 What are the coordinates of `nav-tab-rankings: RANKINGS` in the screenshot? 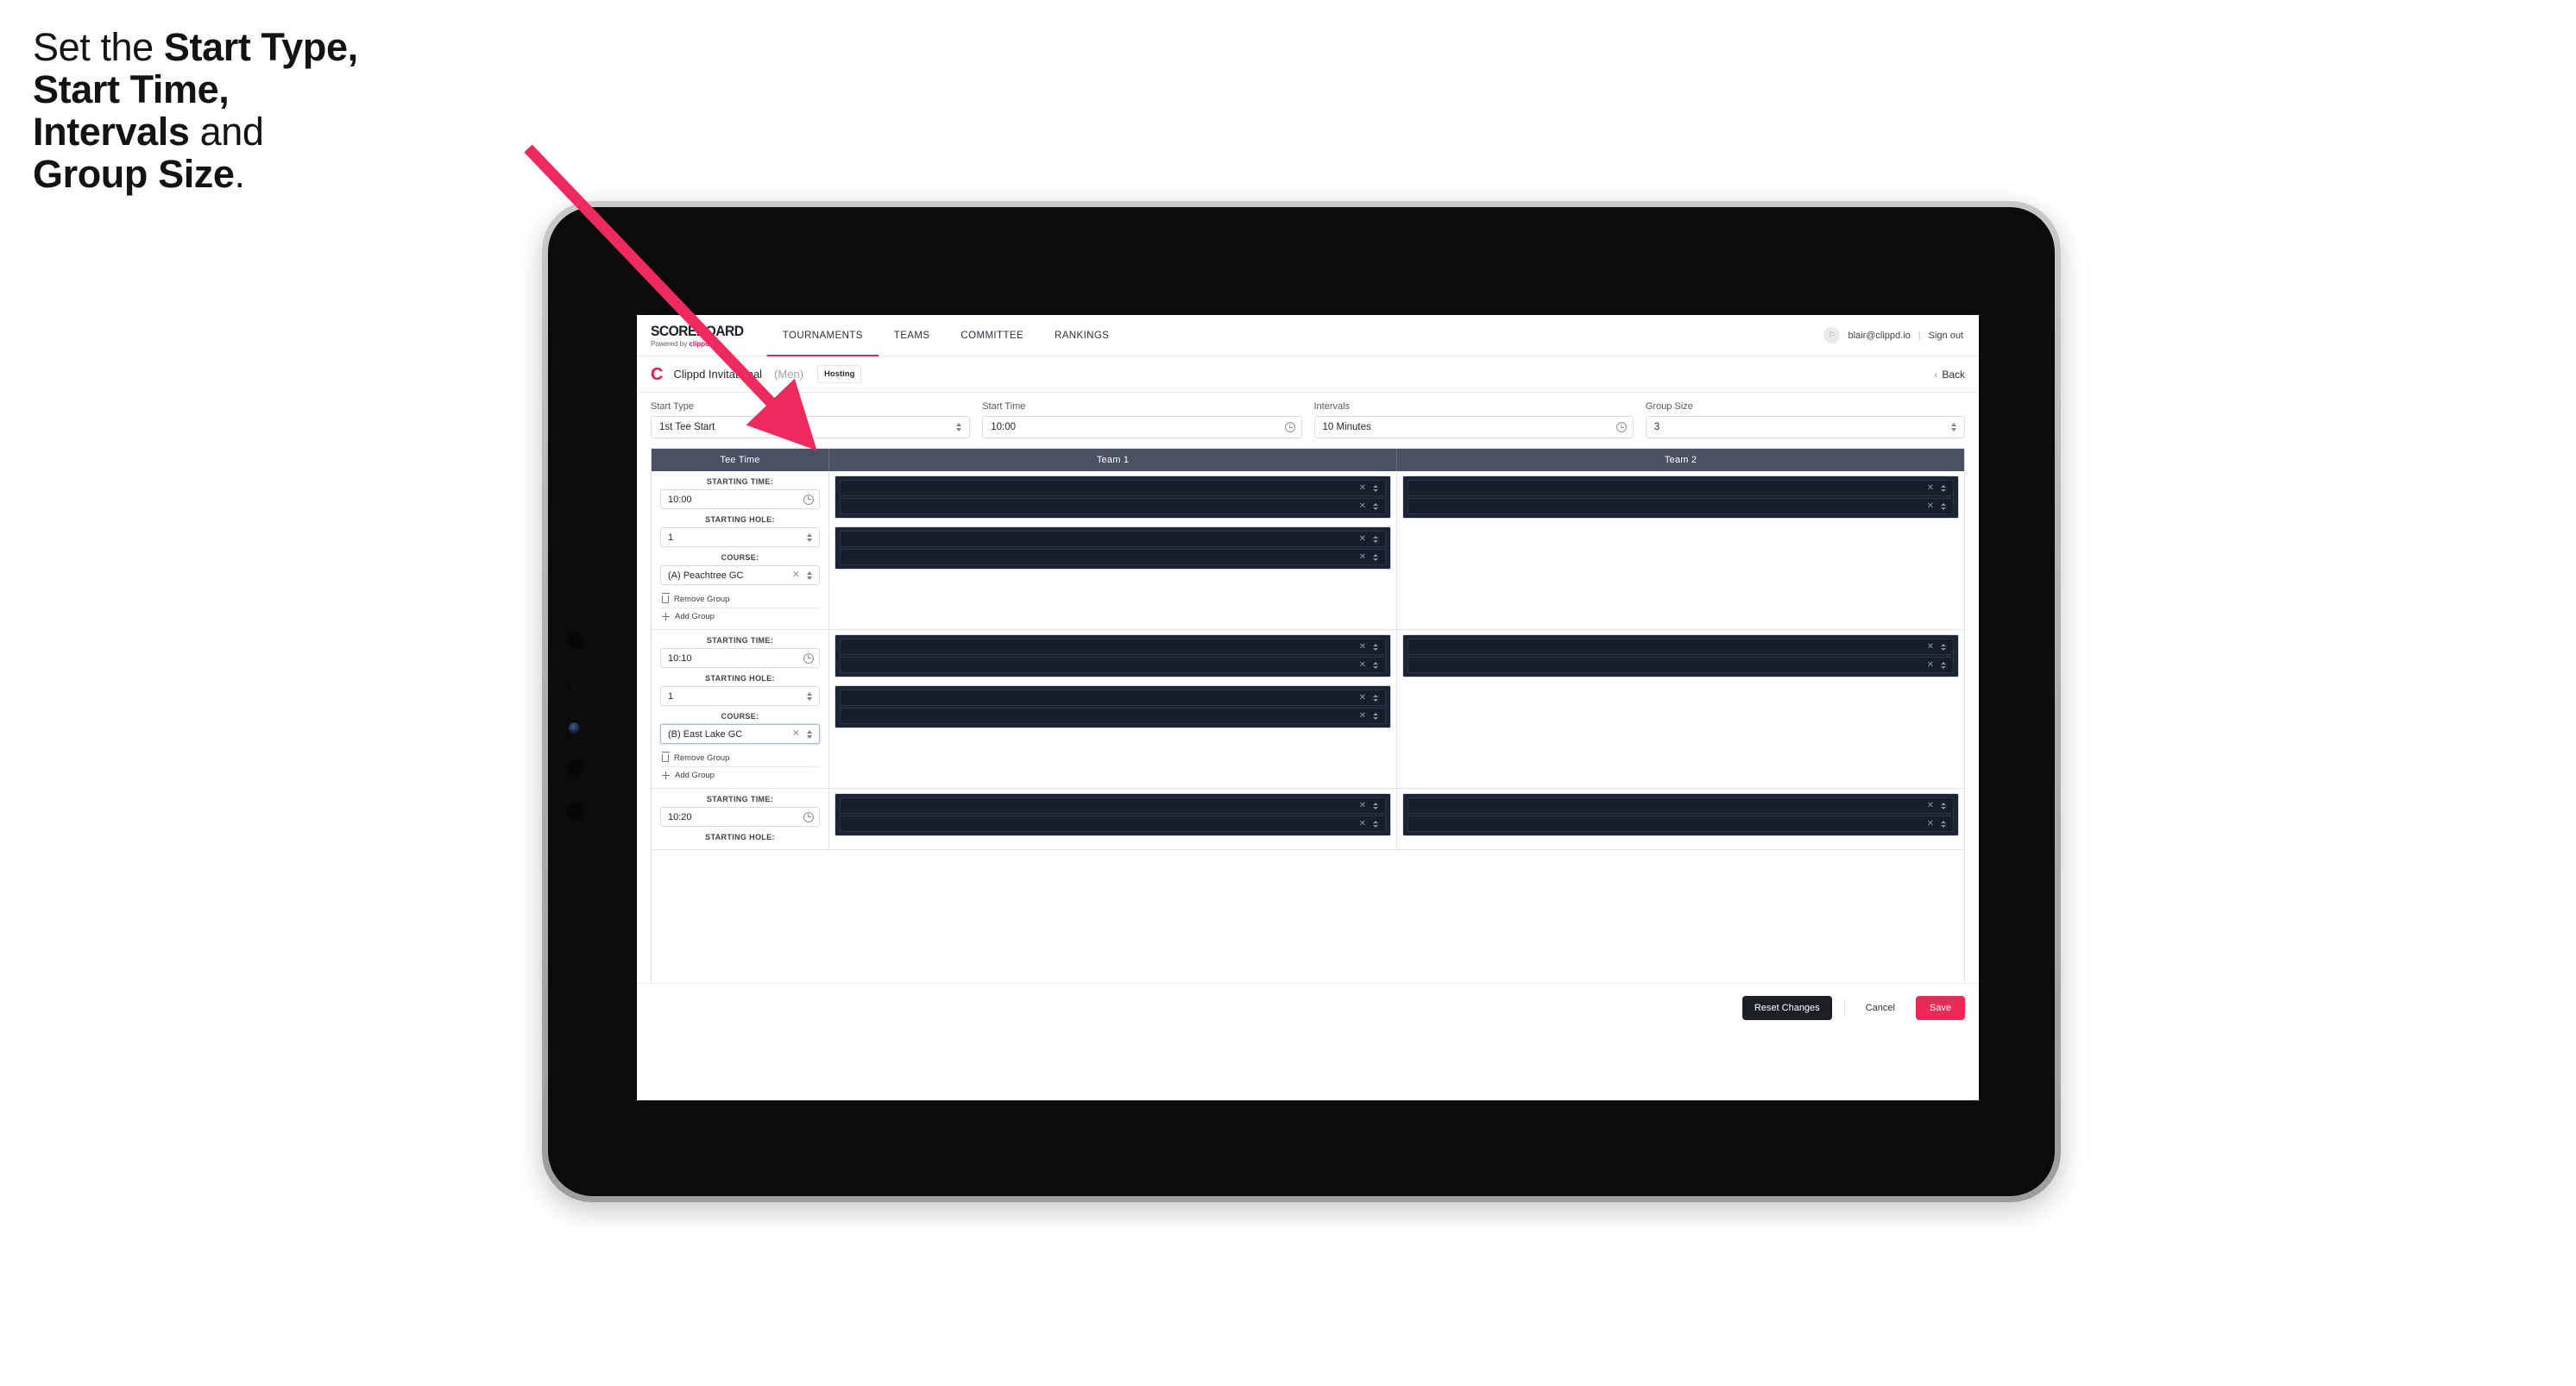 It's located at (1081, 336).